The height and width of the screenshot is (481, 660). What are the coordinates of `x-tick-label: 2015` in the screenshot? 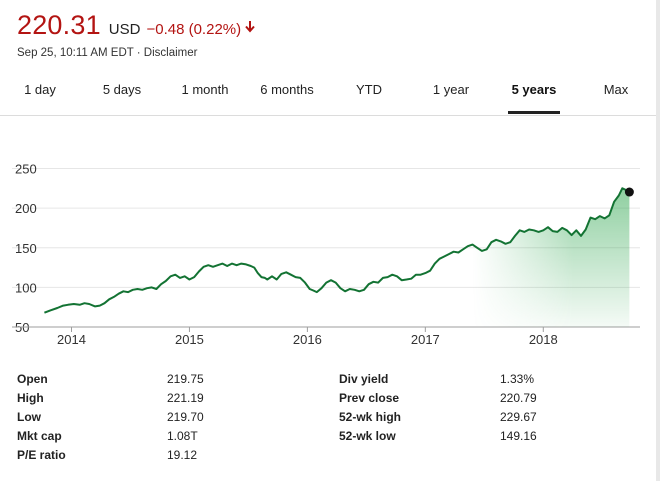 It's located at (189, 339).